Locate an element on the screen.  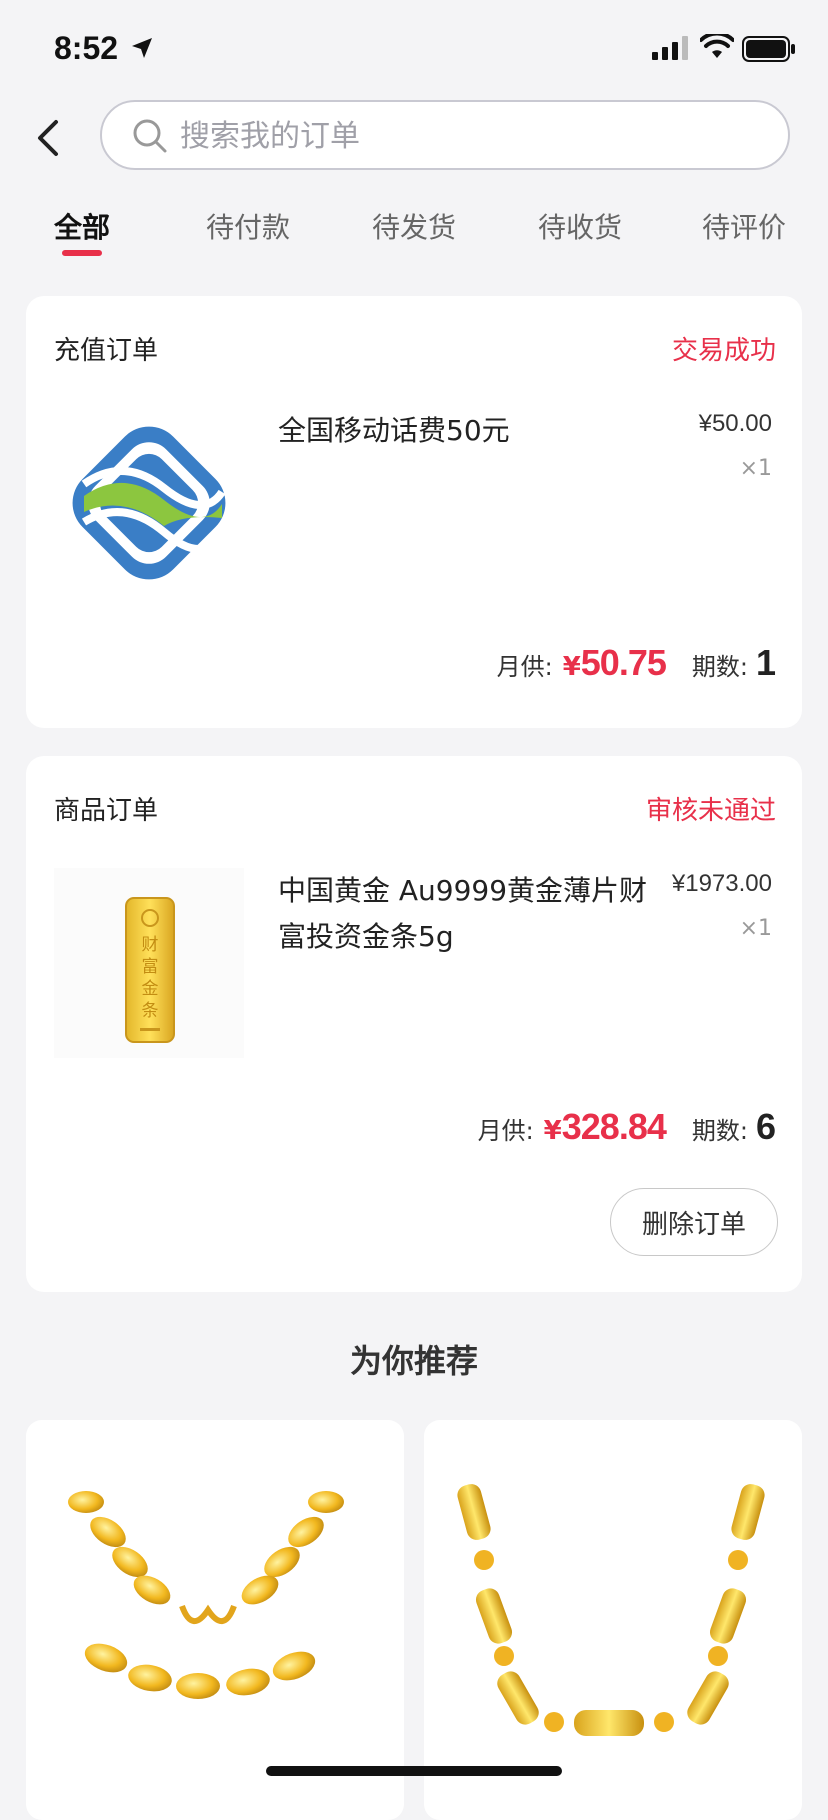
gold-bar-engraving: 财富金条 is located at coordinates (150, 978).